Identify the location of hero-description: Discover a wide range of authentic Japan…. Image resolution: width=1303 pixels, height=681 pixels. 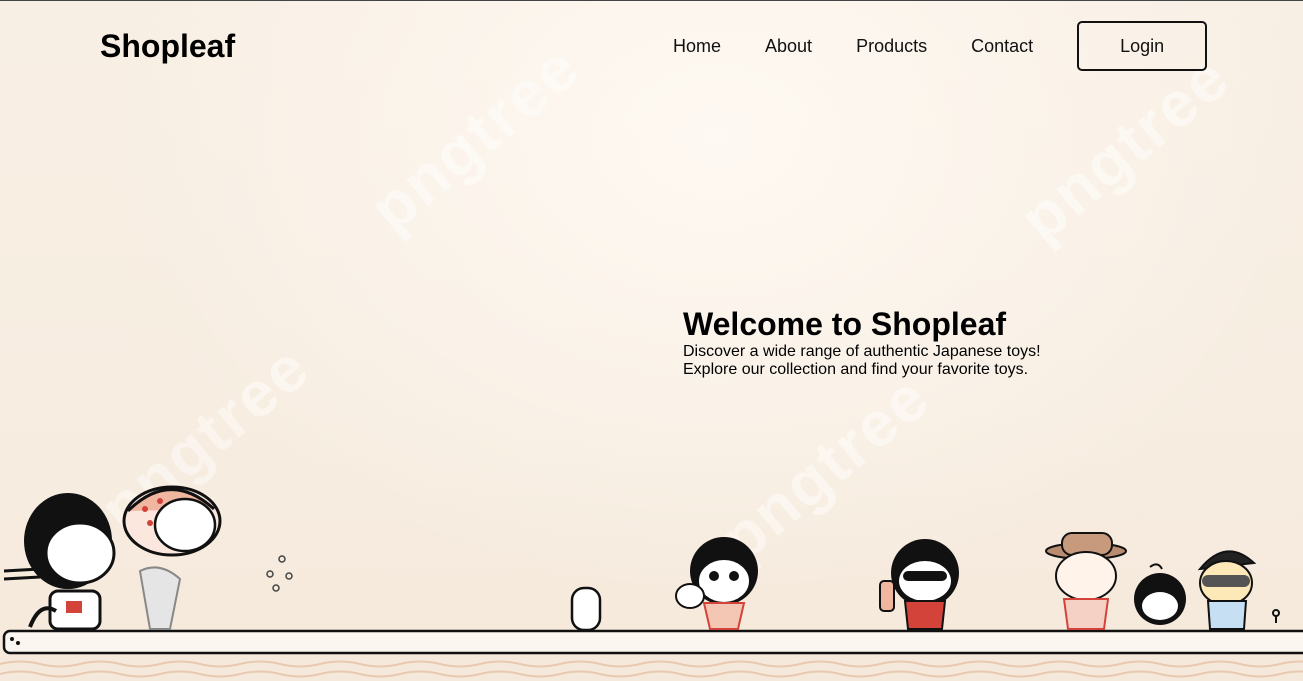
(862, 360).